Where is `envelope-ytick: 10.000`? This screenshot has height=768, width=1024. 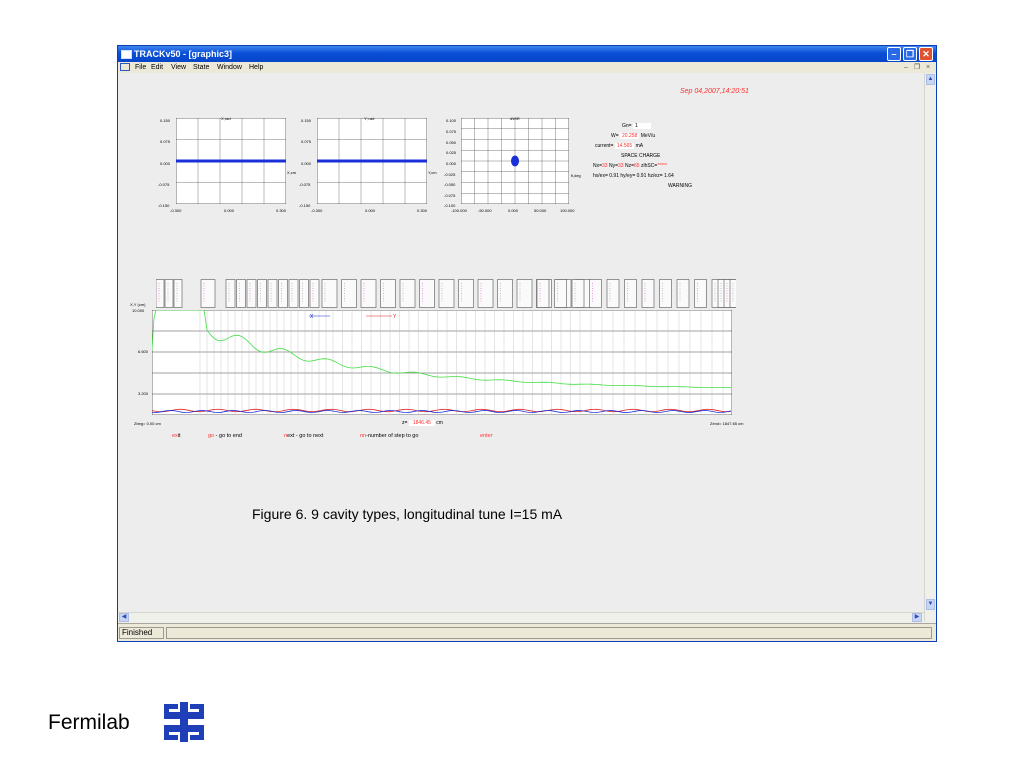 envelope-ytick: 10.000 is located at coordinates (138, 310).